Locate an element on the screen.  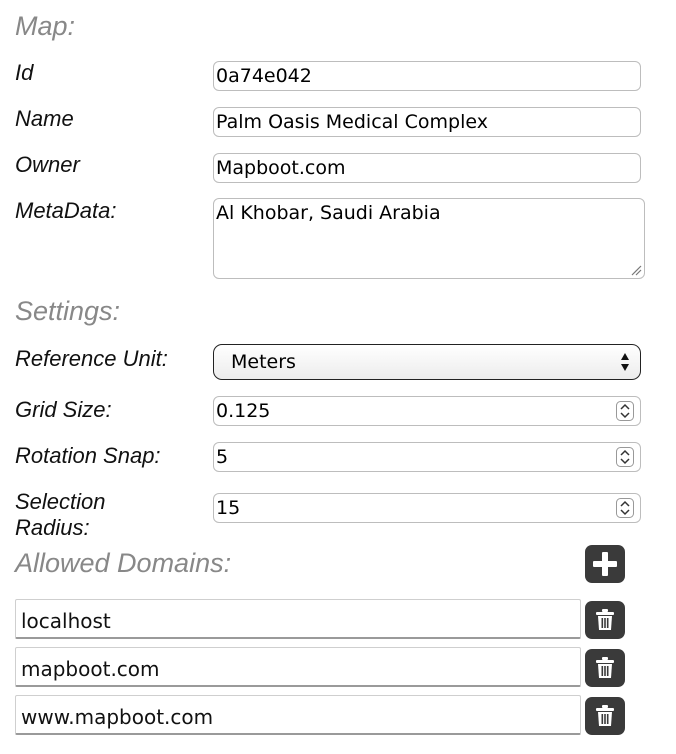
resize-grip-icon is located at coordinates (636, 270).